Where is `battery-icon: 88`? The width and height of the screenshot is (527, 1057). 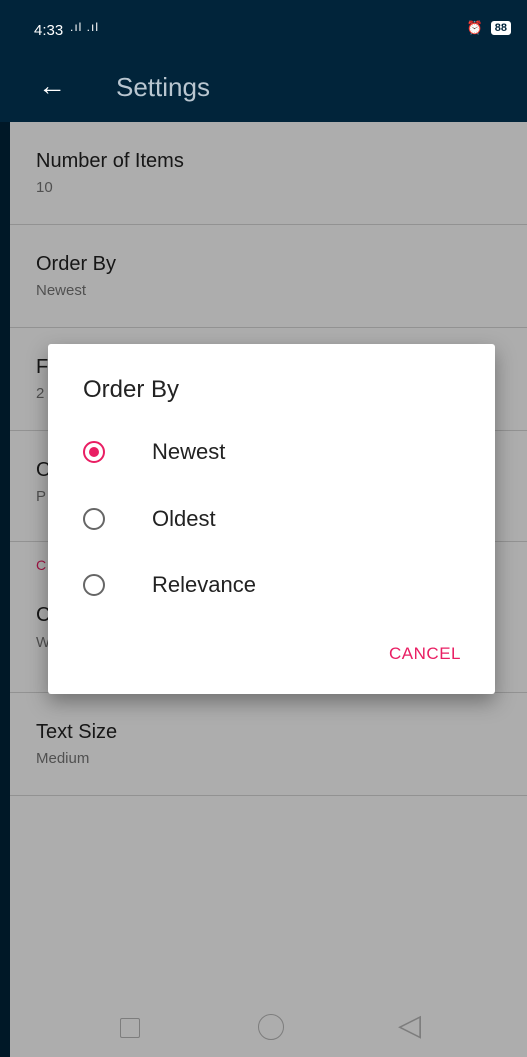 battery-icon: 88 is located at coordinates (500, 28).